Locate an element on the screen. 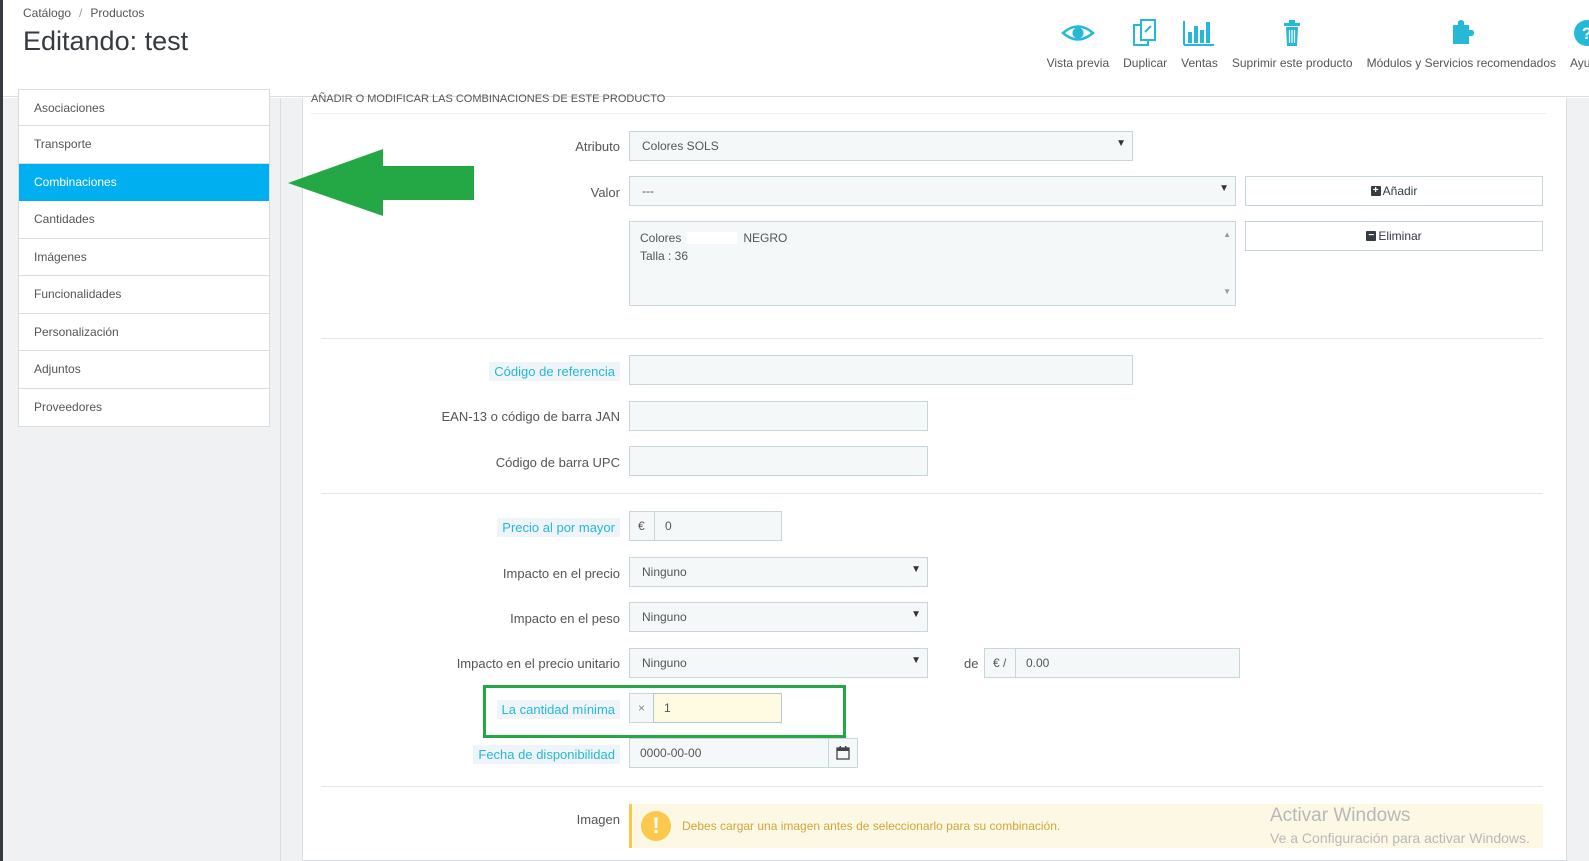 Image resolution: width=1589 pixels, height=861 pixels. preview-button: Vista previa is located at coordinates (1078, 44).